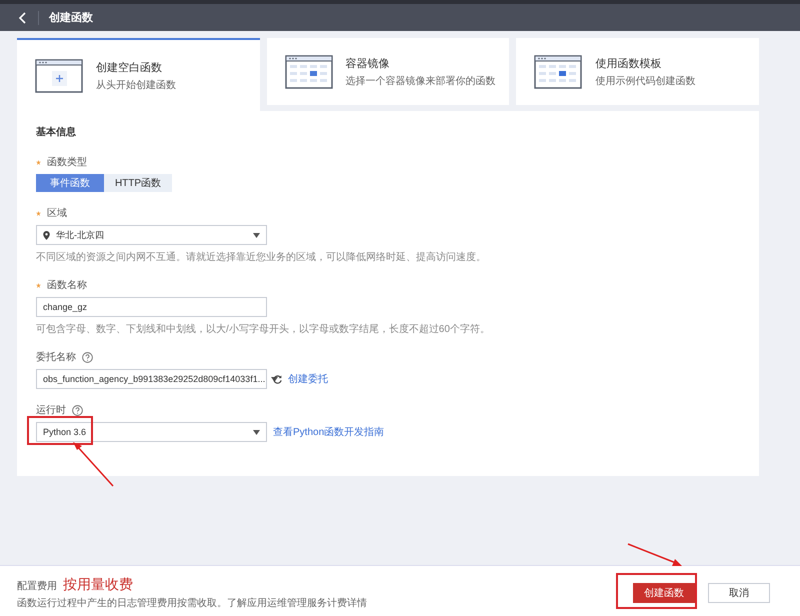 This screenshot has height=616, width=800. Describe the element at coordinates (71, 17) in the screenshot. I see `page-title: 创建函数` at that location.